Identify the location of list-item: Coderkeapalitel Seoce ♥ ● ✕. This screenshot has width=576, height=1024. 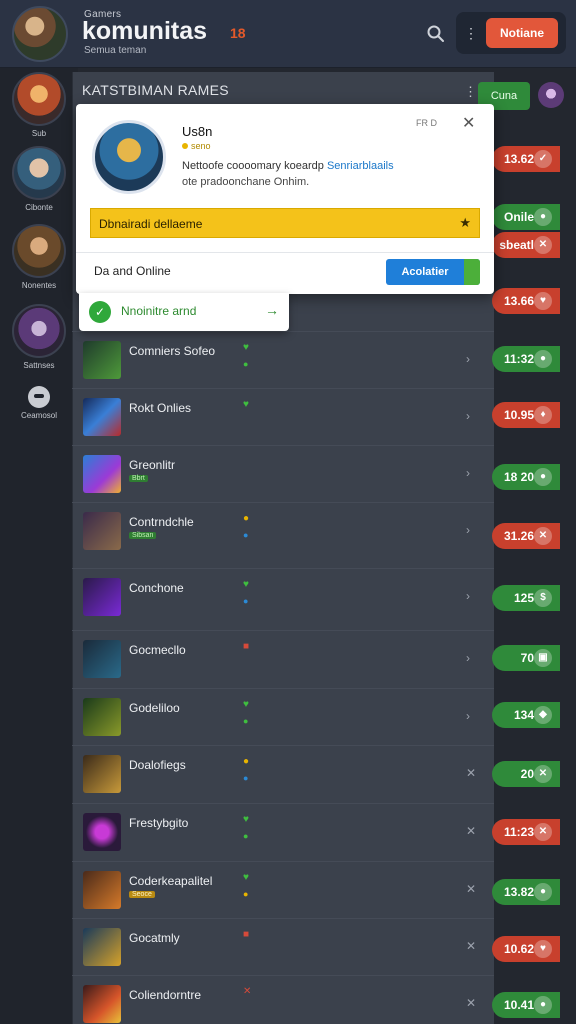
(283, 889).